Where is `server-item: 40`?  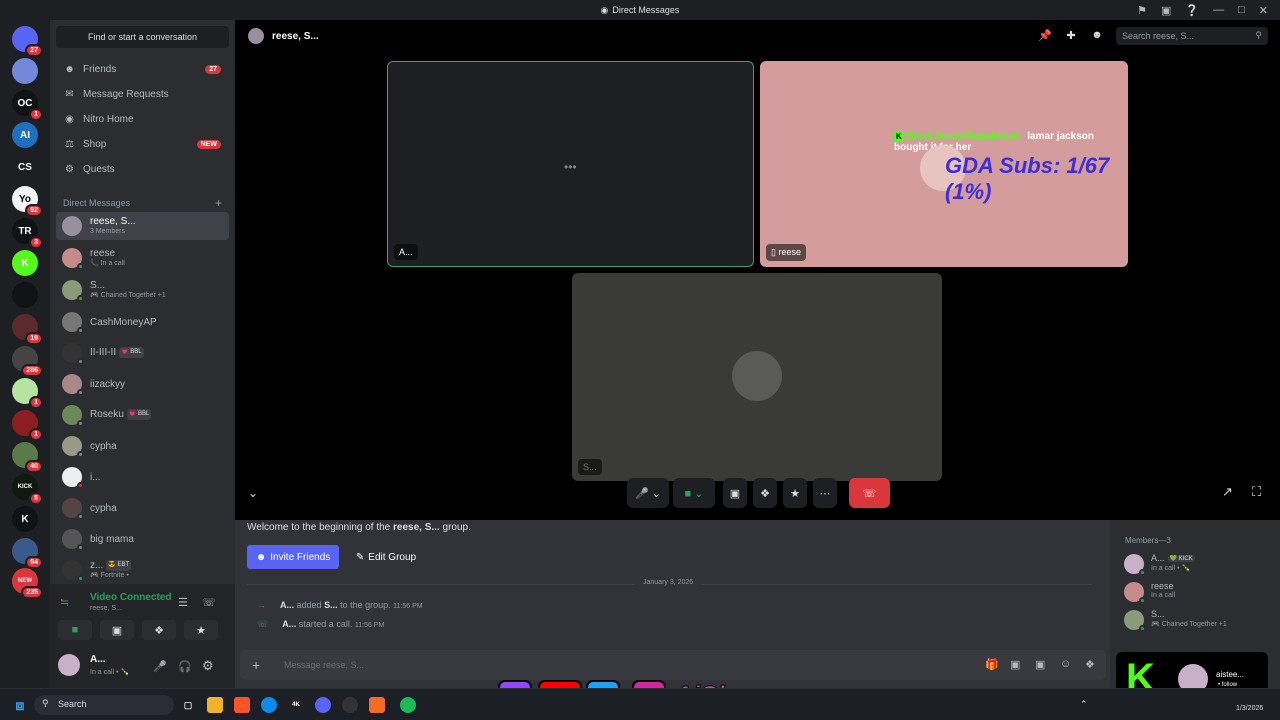
server-item: 40 is located at coordinates (27, 457).